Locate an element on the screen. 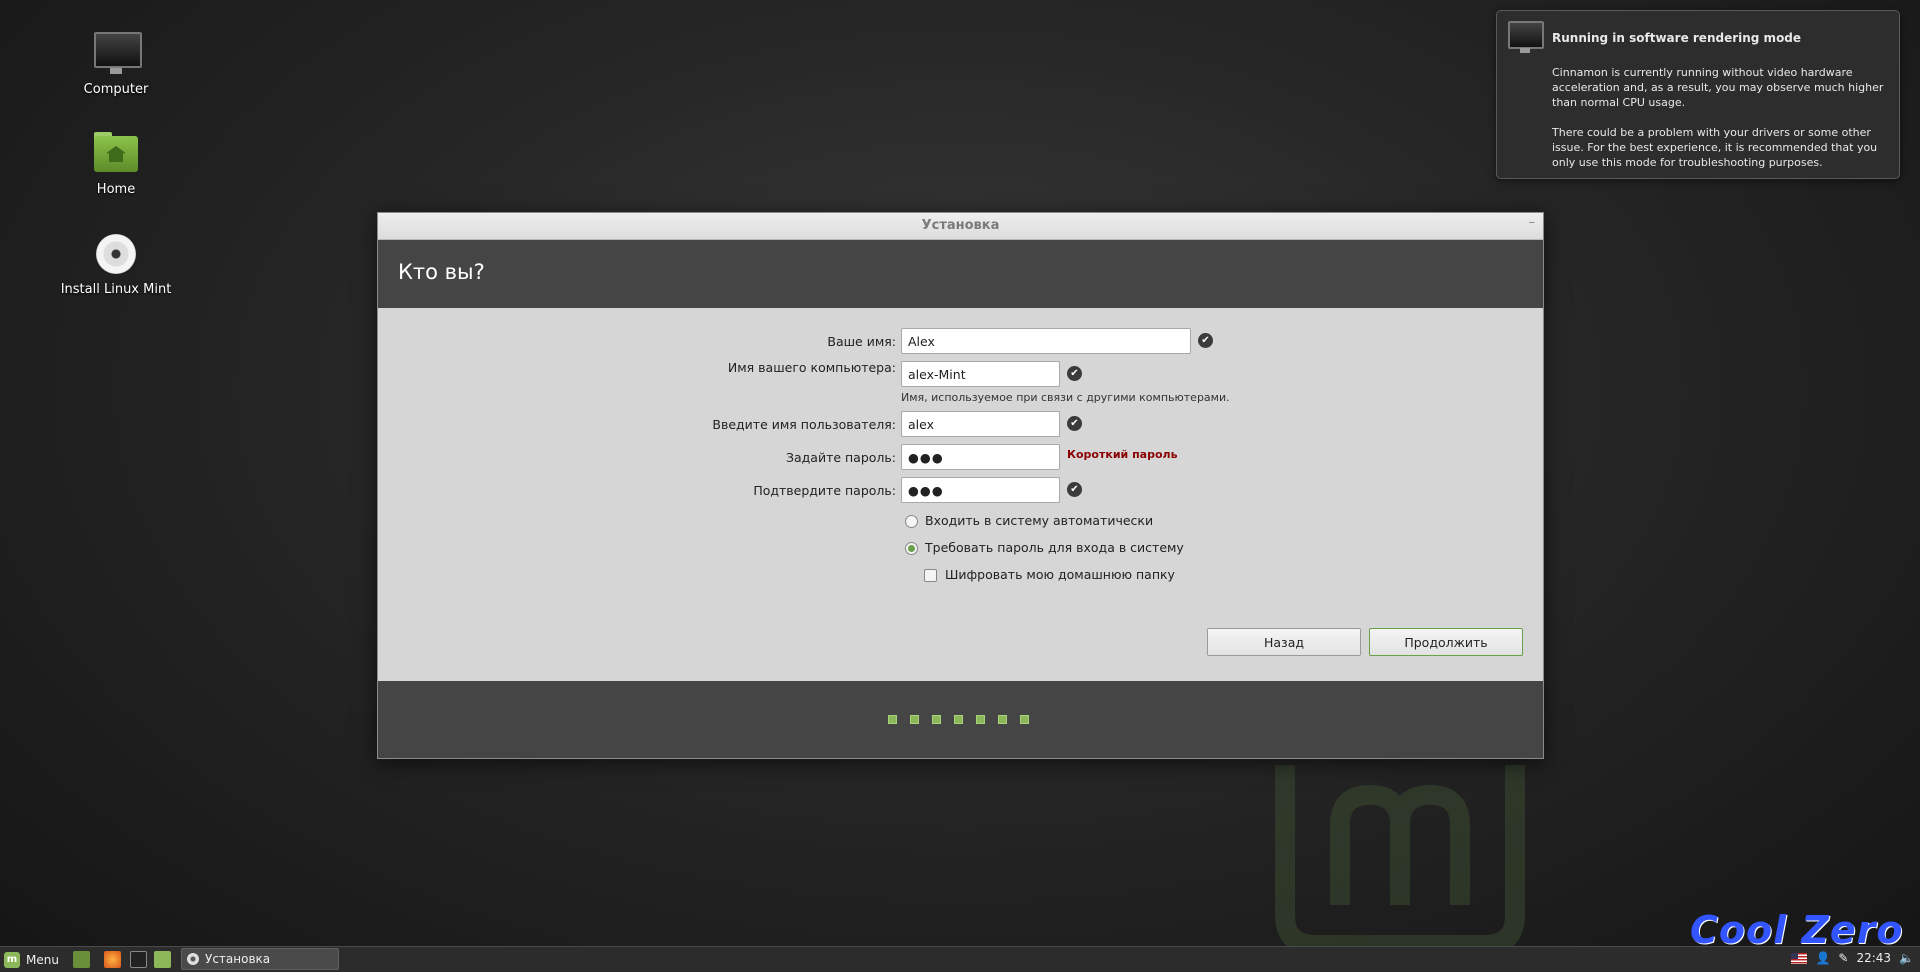  firefox-icon is located at coordinates (112, 959).